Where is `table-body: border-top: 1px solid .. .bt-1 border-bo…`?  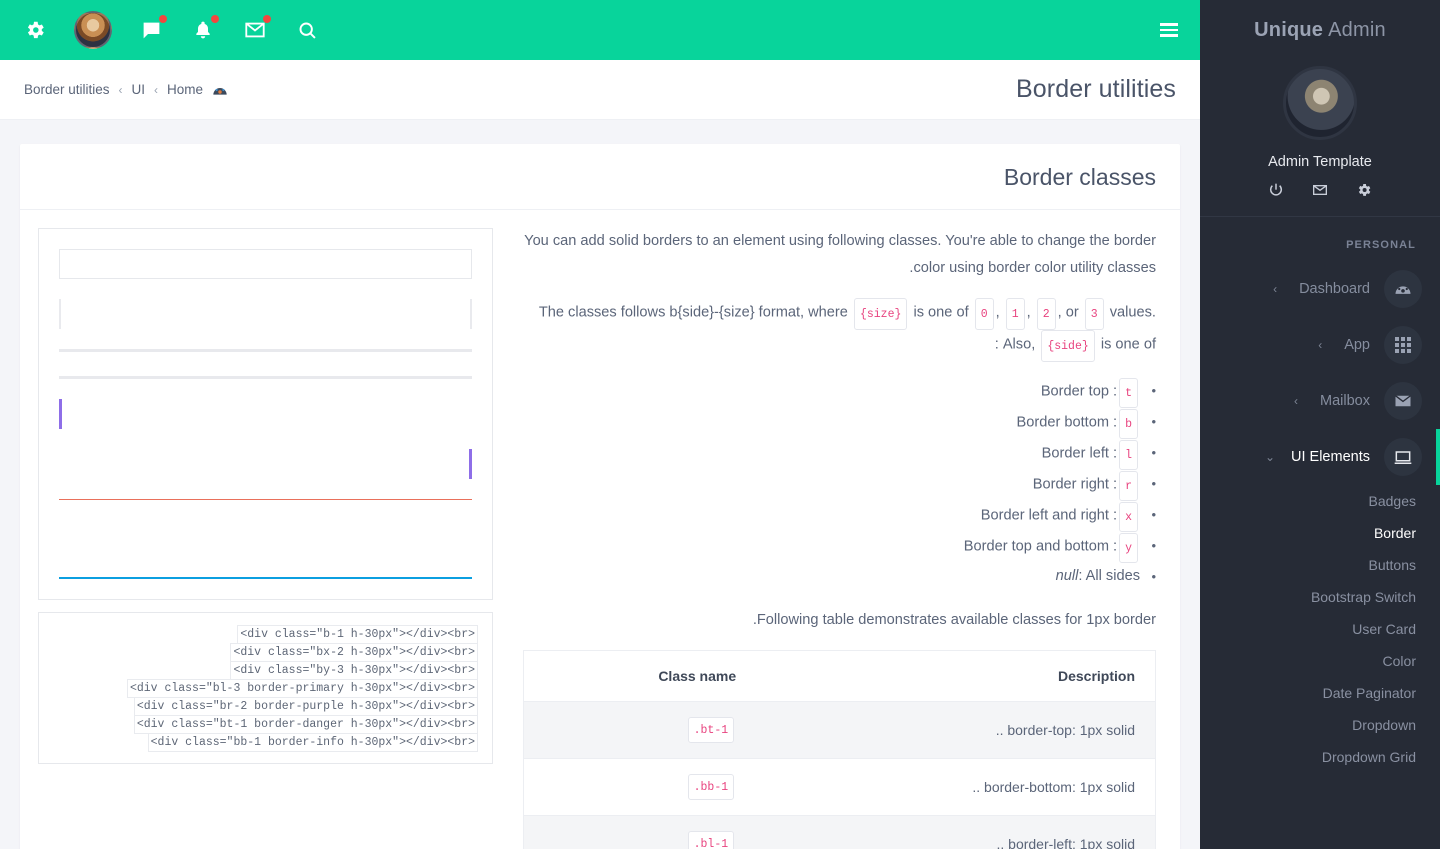
table-body: border-top: 1px solid .. .bt-1 border-bo… is located at coordinates (839, 775).